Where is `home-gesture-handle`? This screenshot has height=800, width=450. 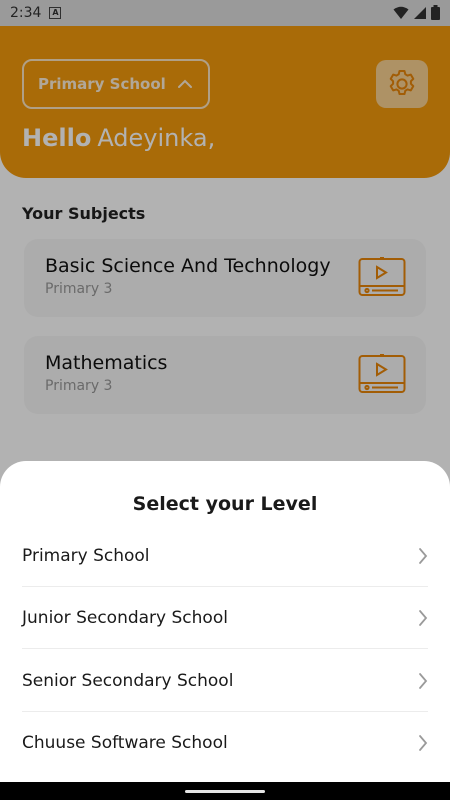 home-gesture-handle is located at coordinates (225, 791).